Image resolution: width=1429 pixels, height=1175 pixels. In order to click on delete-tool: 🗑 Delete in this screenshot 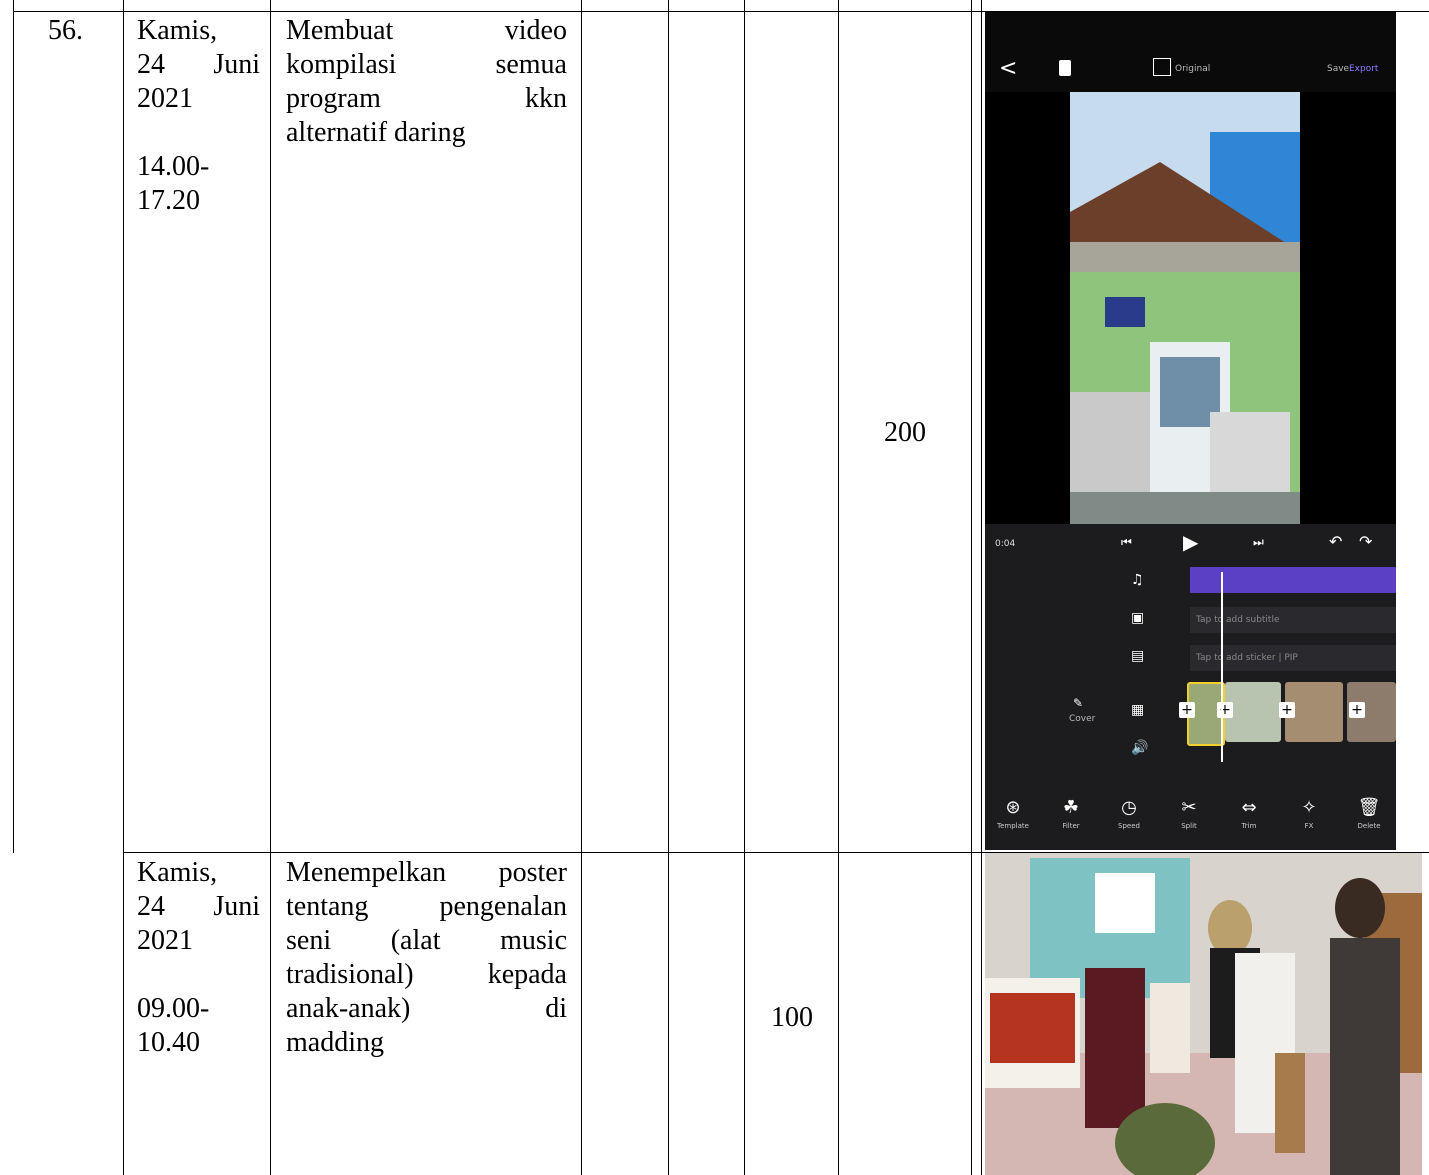, I will do `click(1369, 813)`.